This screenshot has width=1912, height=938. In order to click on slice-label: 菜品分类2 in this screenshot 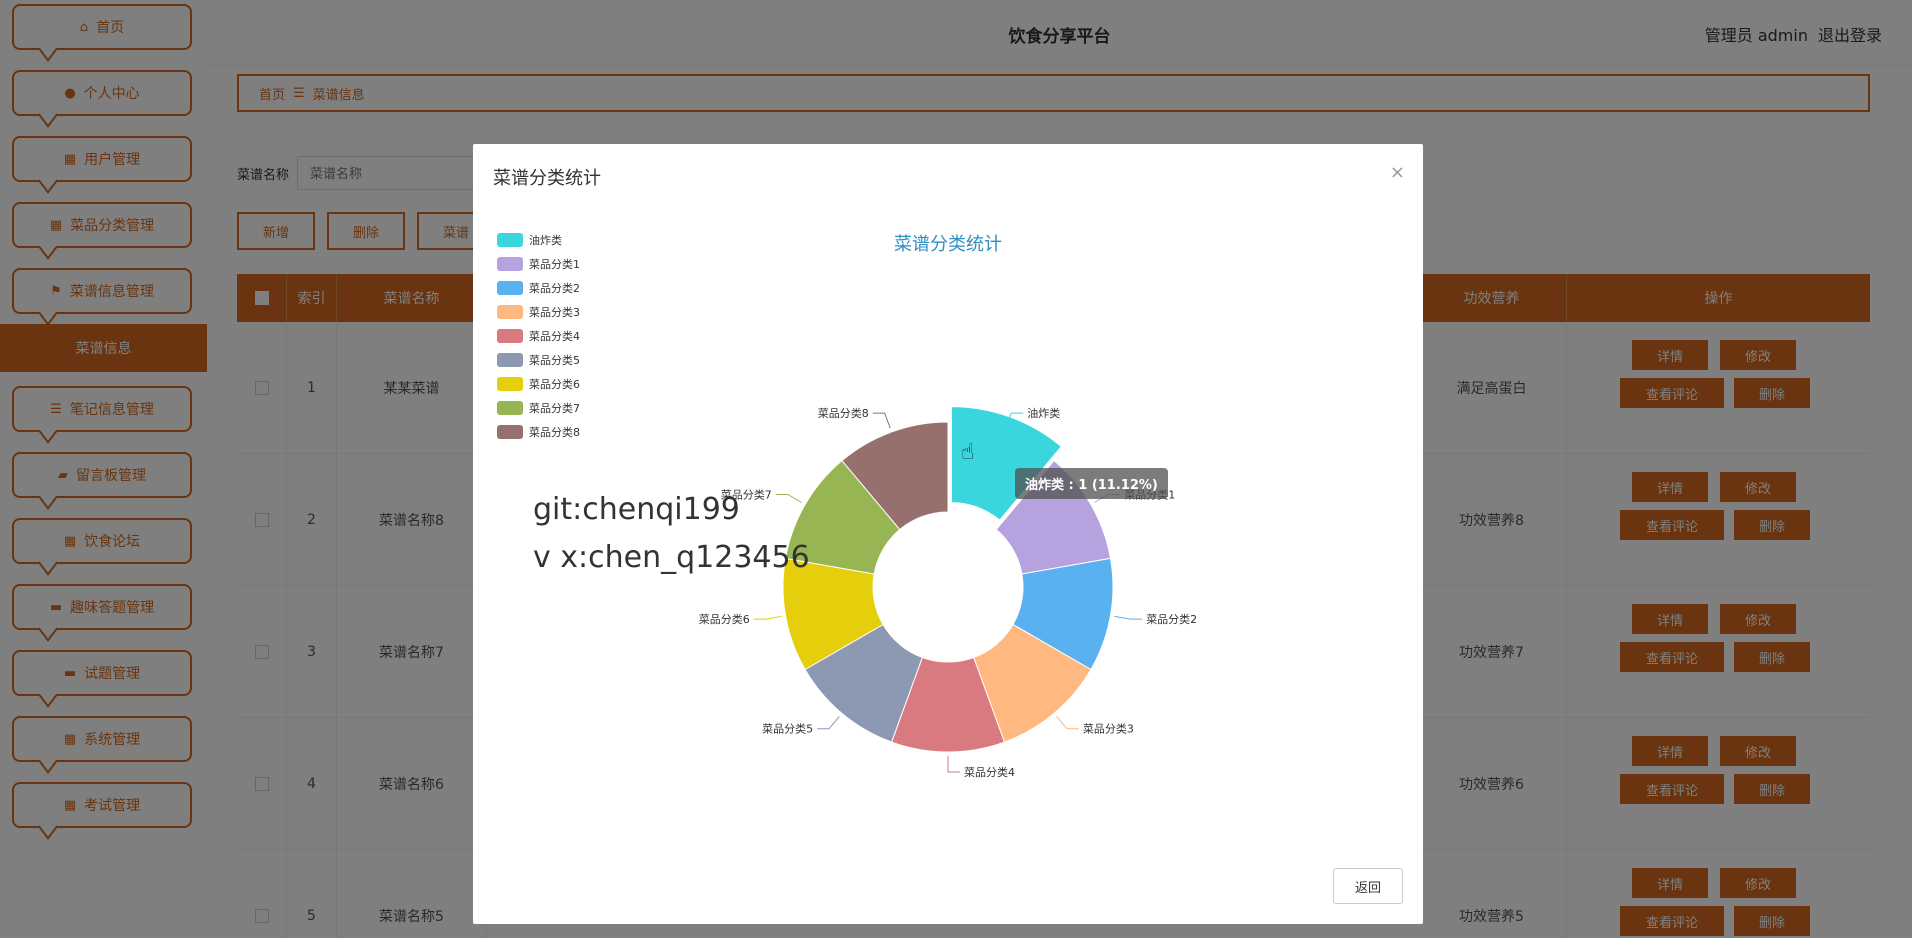, I will do `click(1171, 619)`.